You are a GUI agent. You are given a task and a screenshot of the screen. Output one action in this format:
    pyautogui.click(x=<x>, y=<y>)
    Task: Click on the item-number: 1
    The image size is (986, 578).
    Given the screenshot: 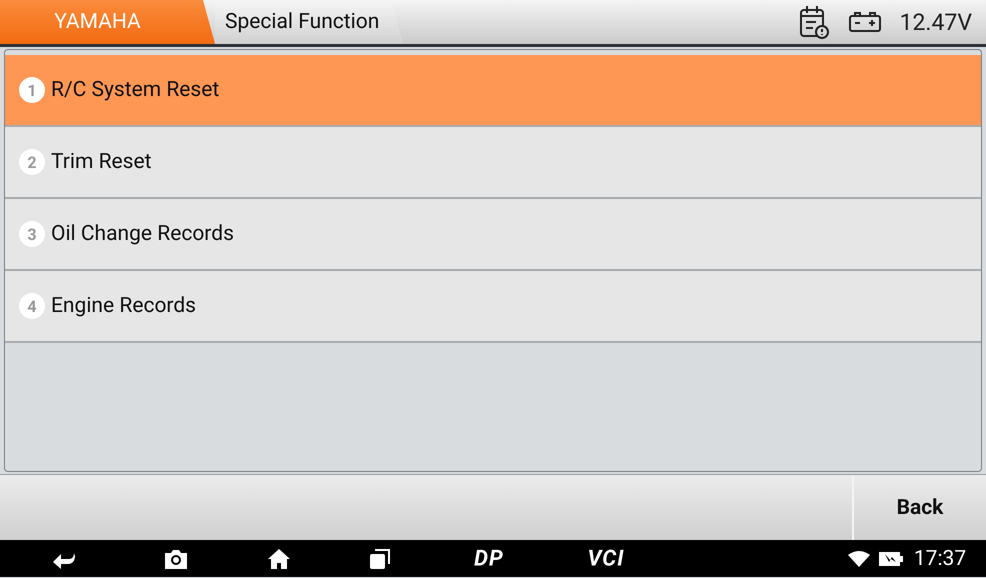 What is the action you would take?
    pyautogui.click(x=32, y=90)
    